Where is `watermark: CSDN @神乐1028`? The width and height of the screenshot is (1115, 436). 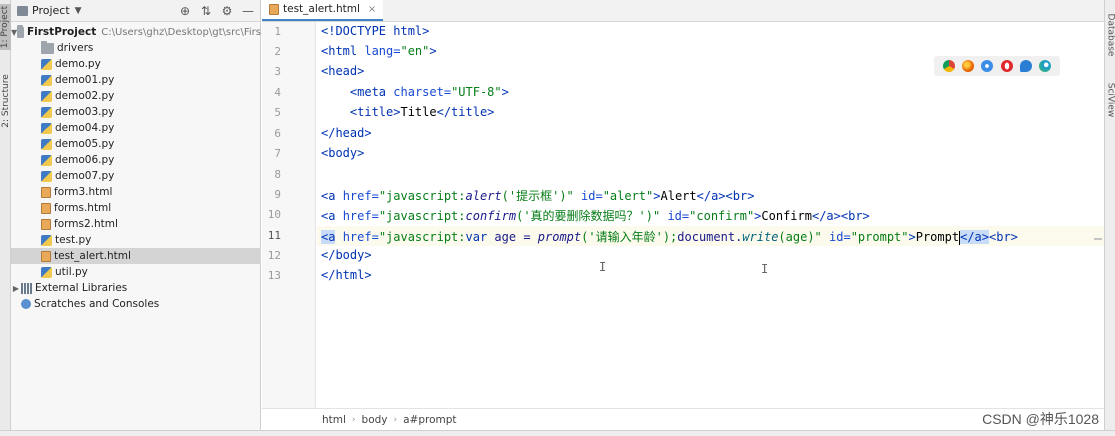 watermark: CSDN @神乐1028 is located at coordinates (1040, 419).